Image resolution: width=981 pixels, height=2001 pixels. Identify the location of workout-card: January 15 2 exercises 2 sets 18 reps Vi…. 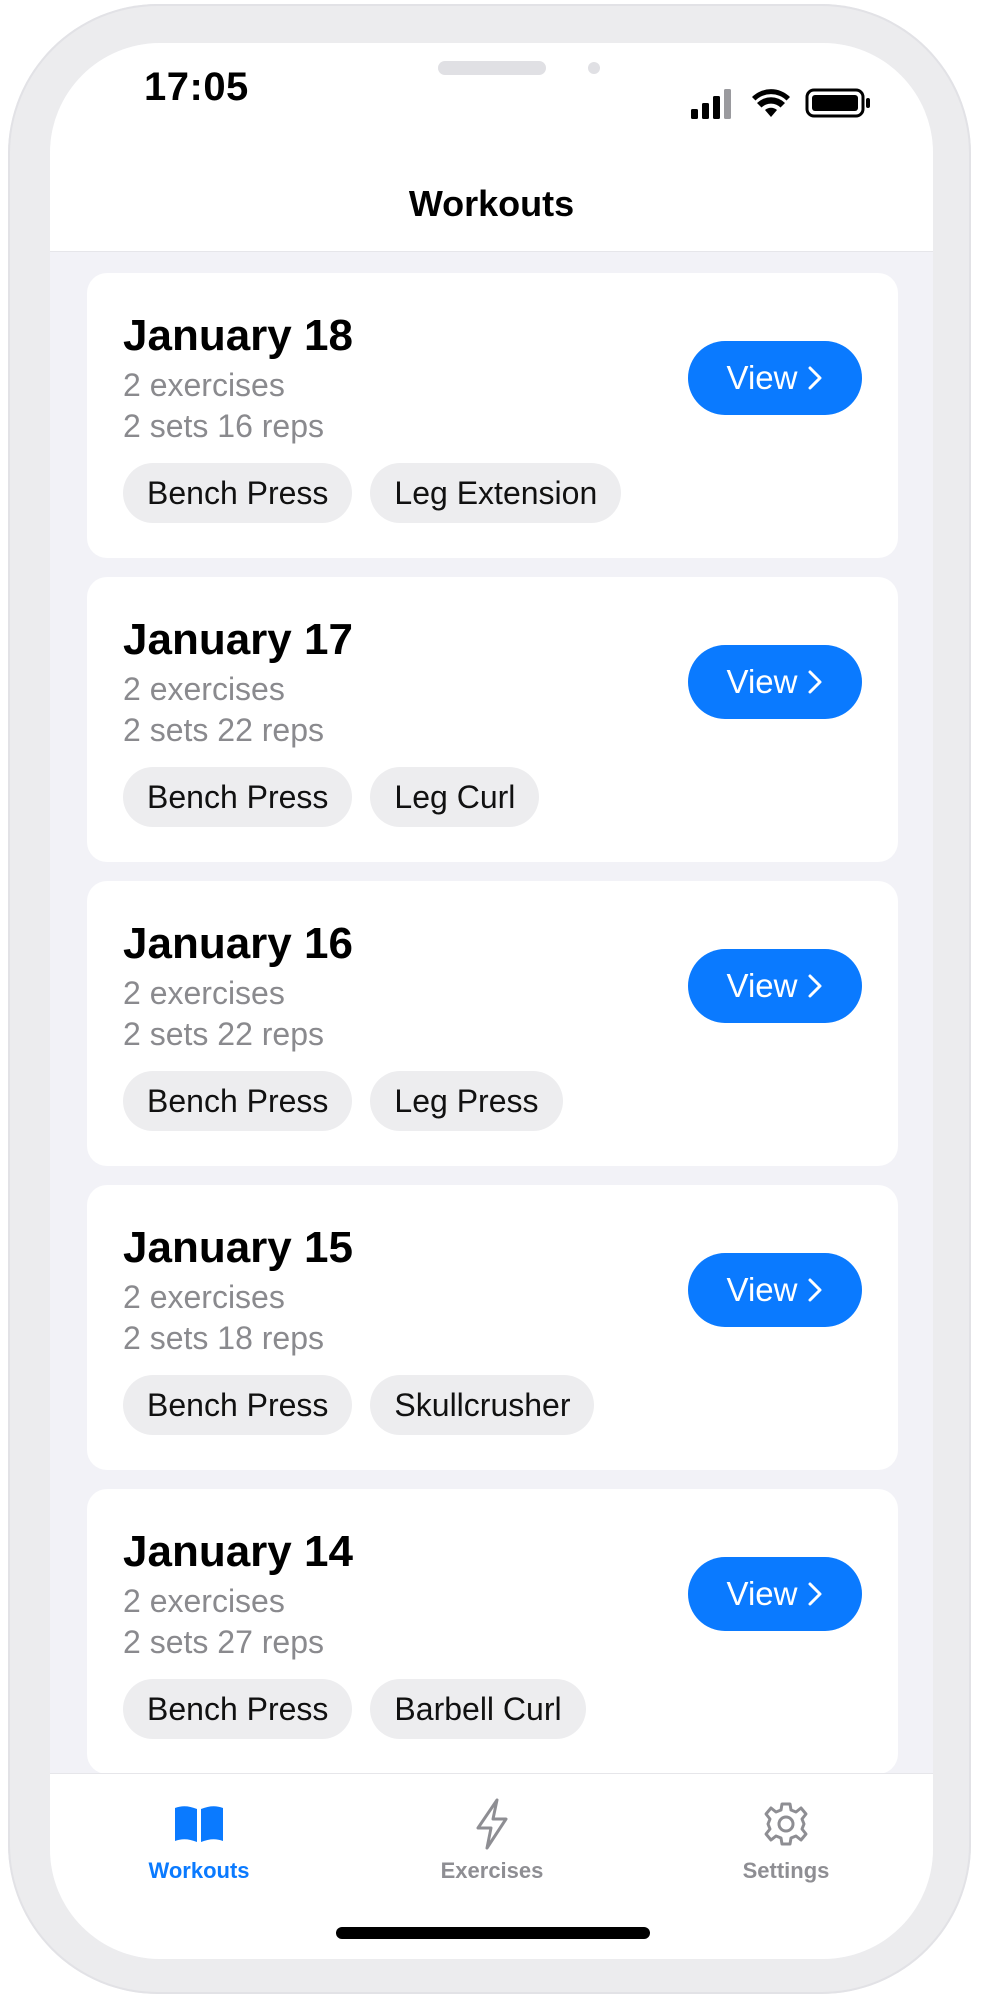
(492, 1327).